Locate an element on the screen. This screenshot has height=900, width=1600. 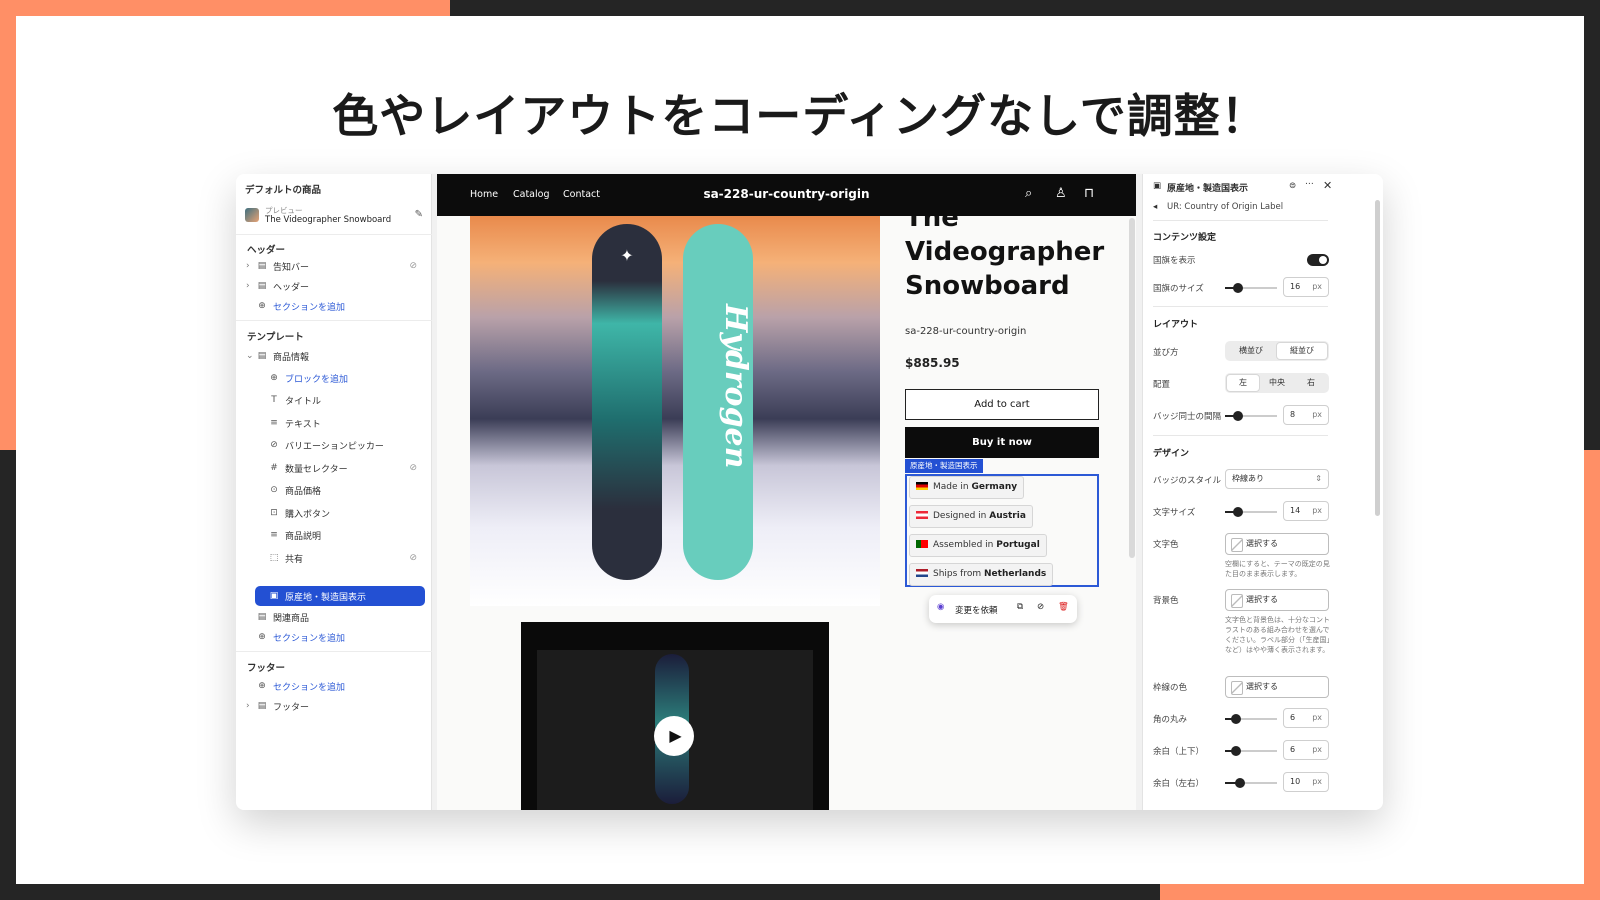
app-name: UR: Country of Origin Label is located at coordinates (1225, 207).